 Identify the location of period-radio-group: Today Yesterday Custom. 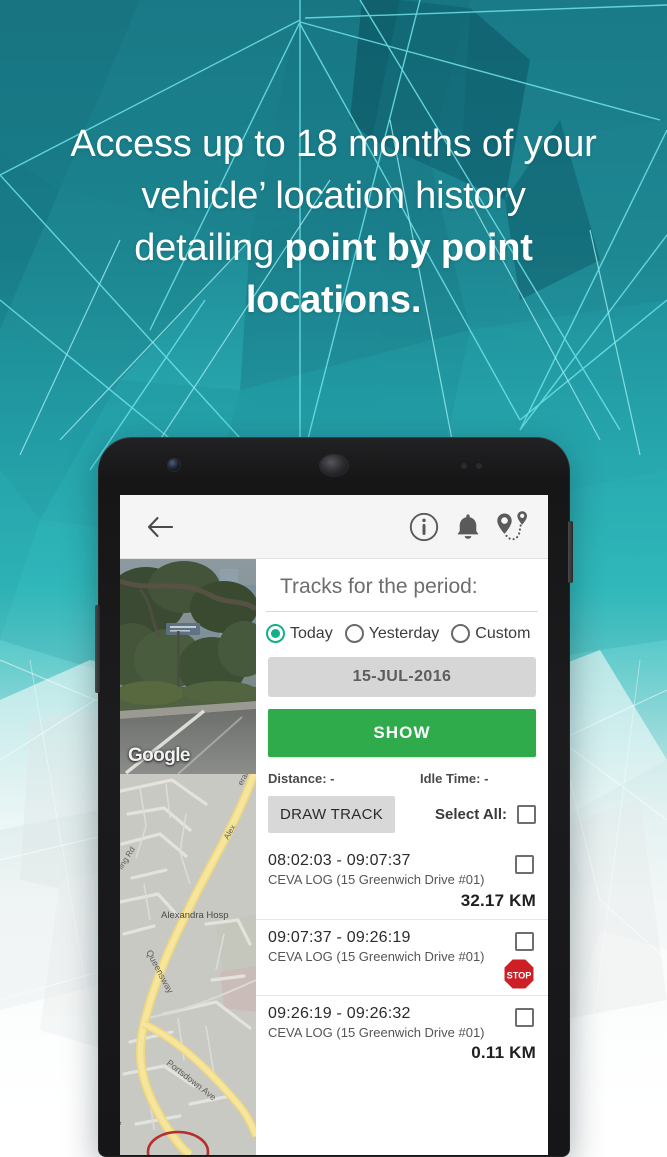
(402, 632).